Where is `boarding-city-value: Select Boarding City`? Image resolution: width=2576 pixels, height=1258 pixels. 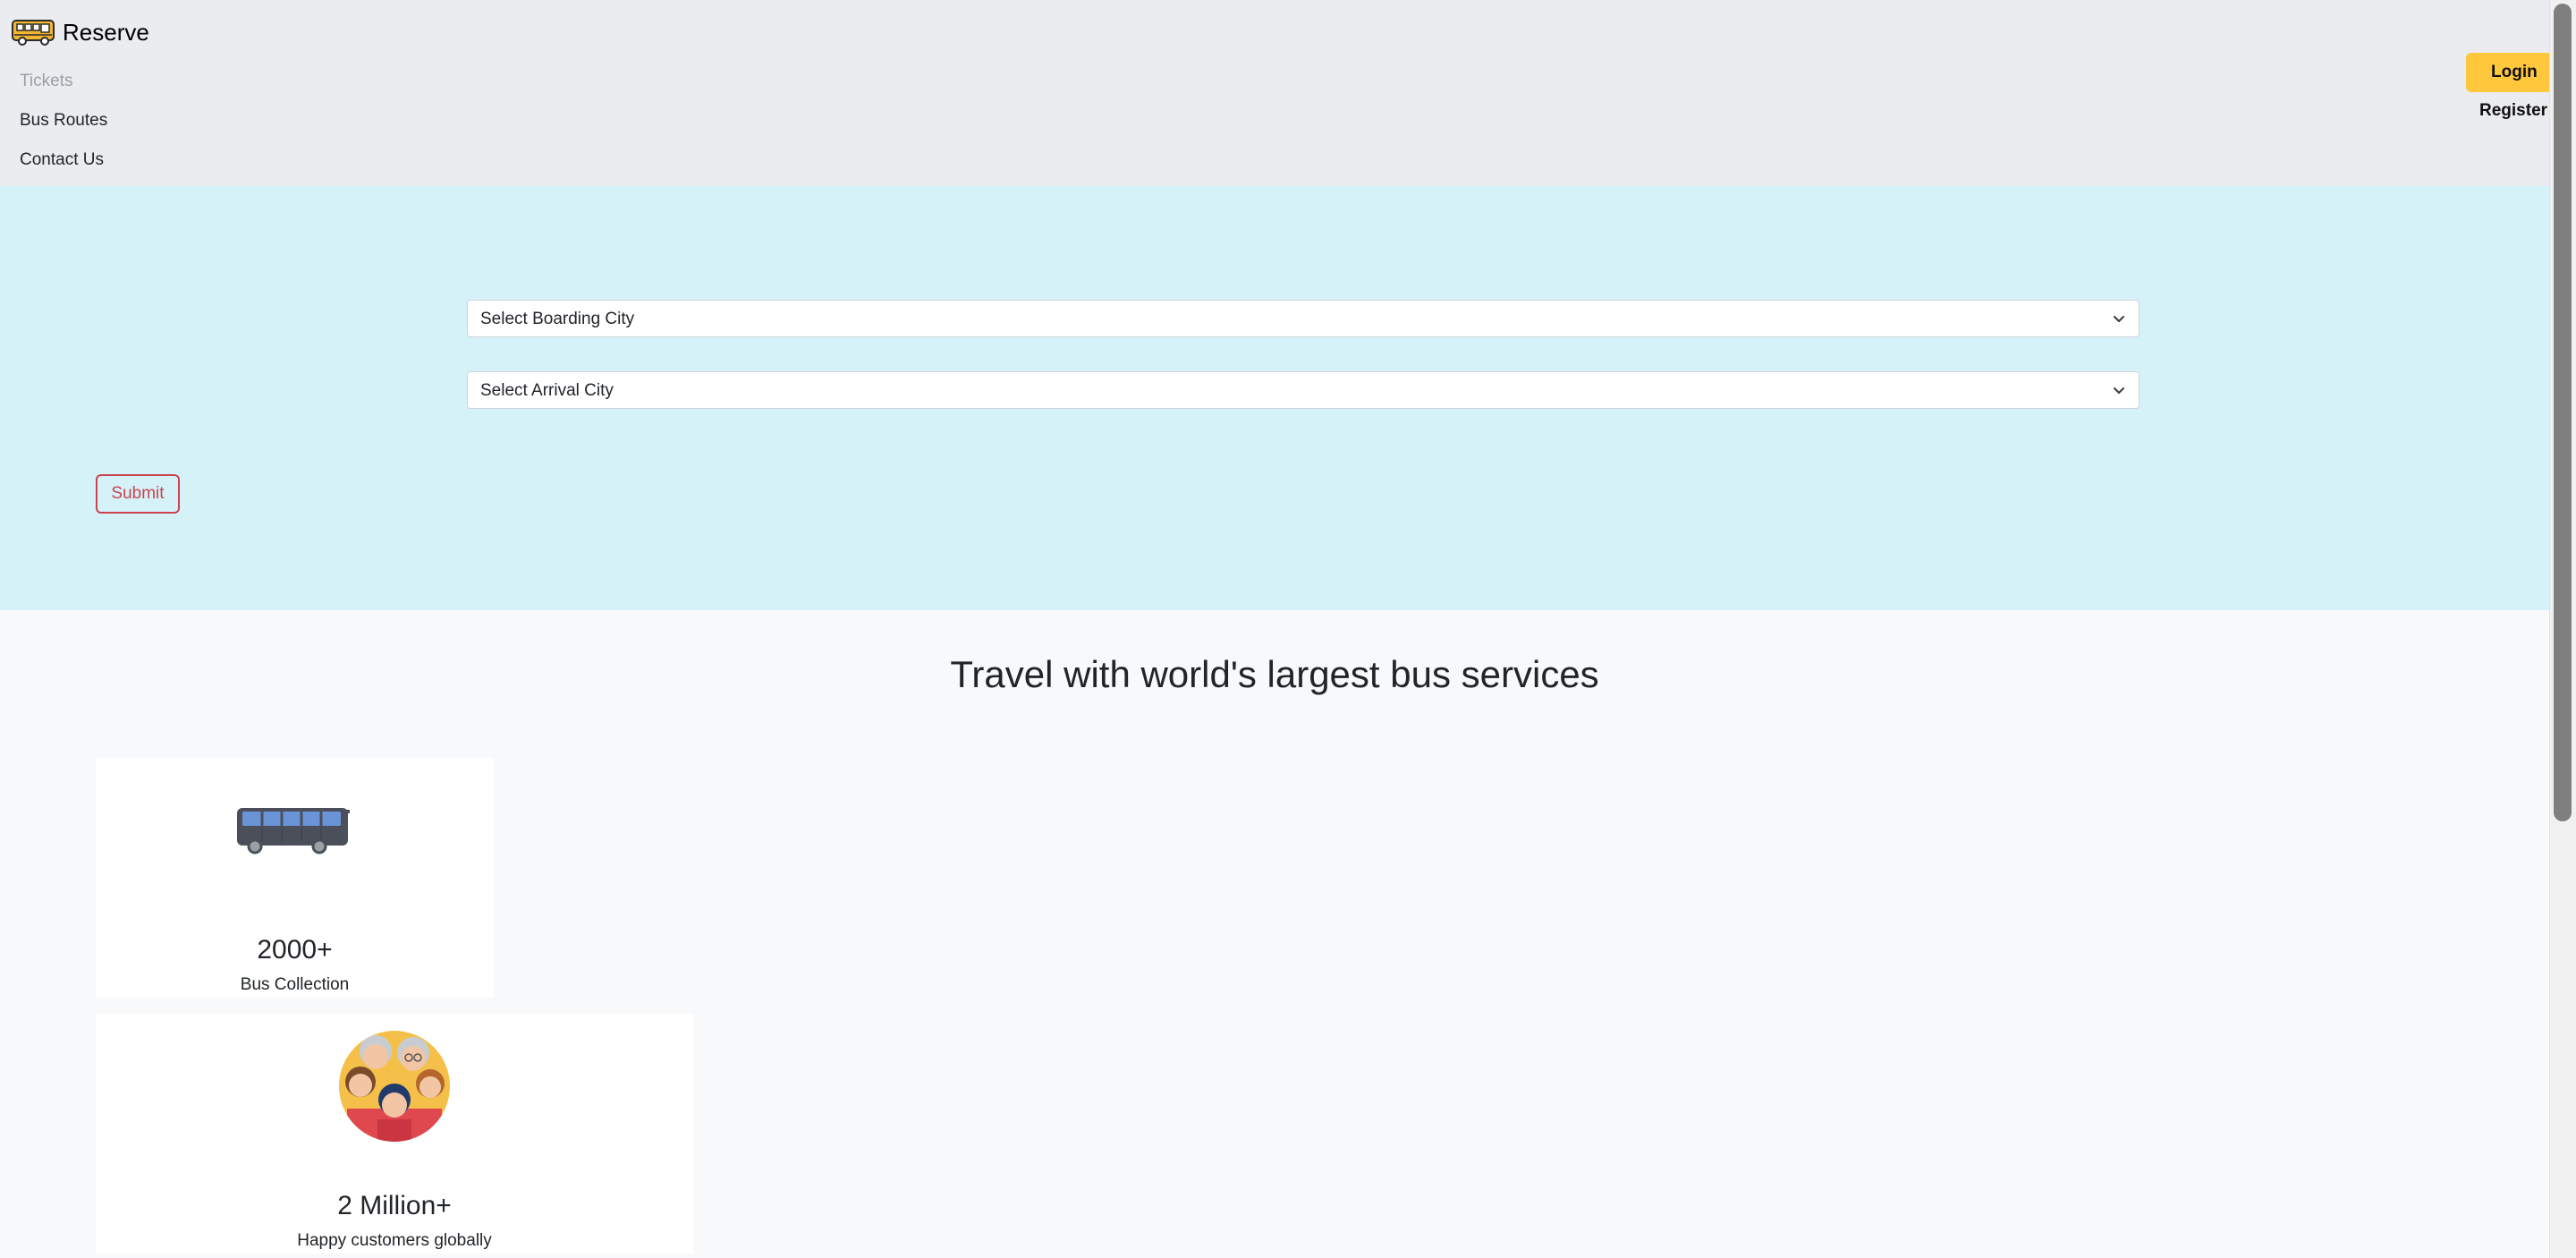 boarding-city-value: Select Boarding City is located at coordinates (557, 319).